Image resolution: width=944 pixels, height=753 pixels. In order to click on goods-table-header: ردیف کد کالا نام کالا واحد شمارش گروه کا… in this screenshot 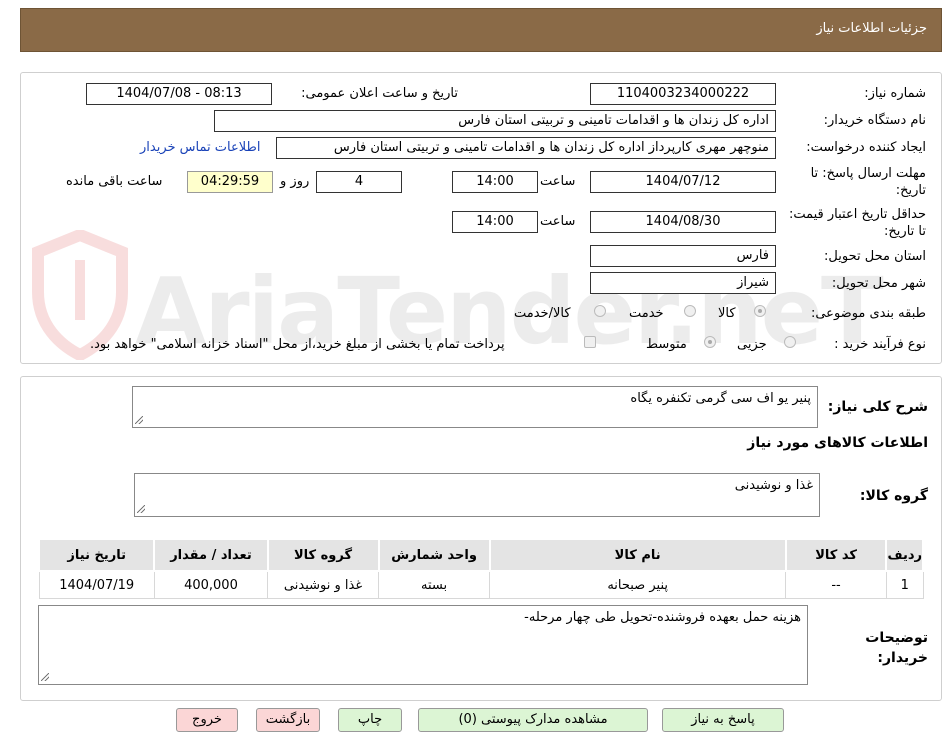, I will do `click(480, 555)`.